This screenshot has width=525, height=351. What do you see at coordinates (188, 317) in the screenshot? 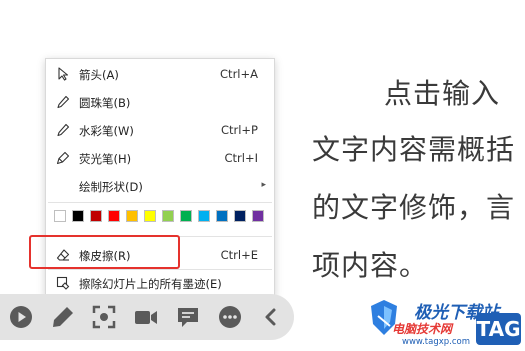
I see `comment-icon` at bounding box center [188, 317].